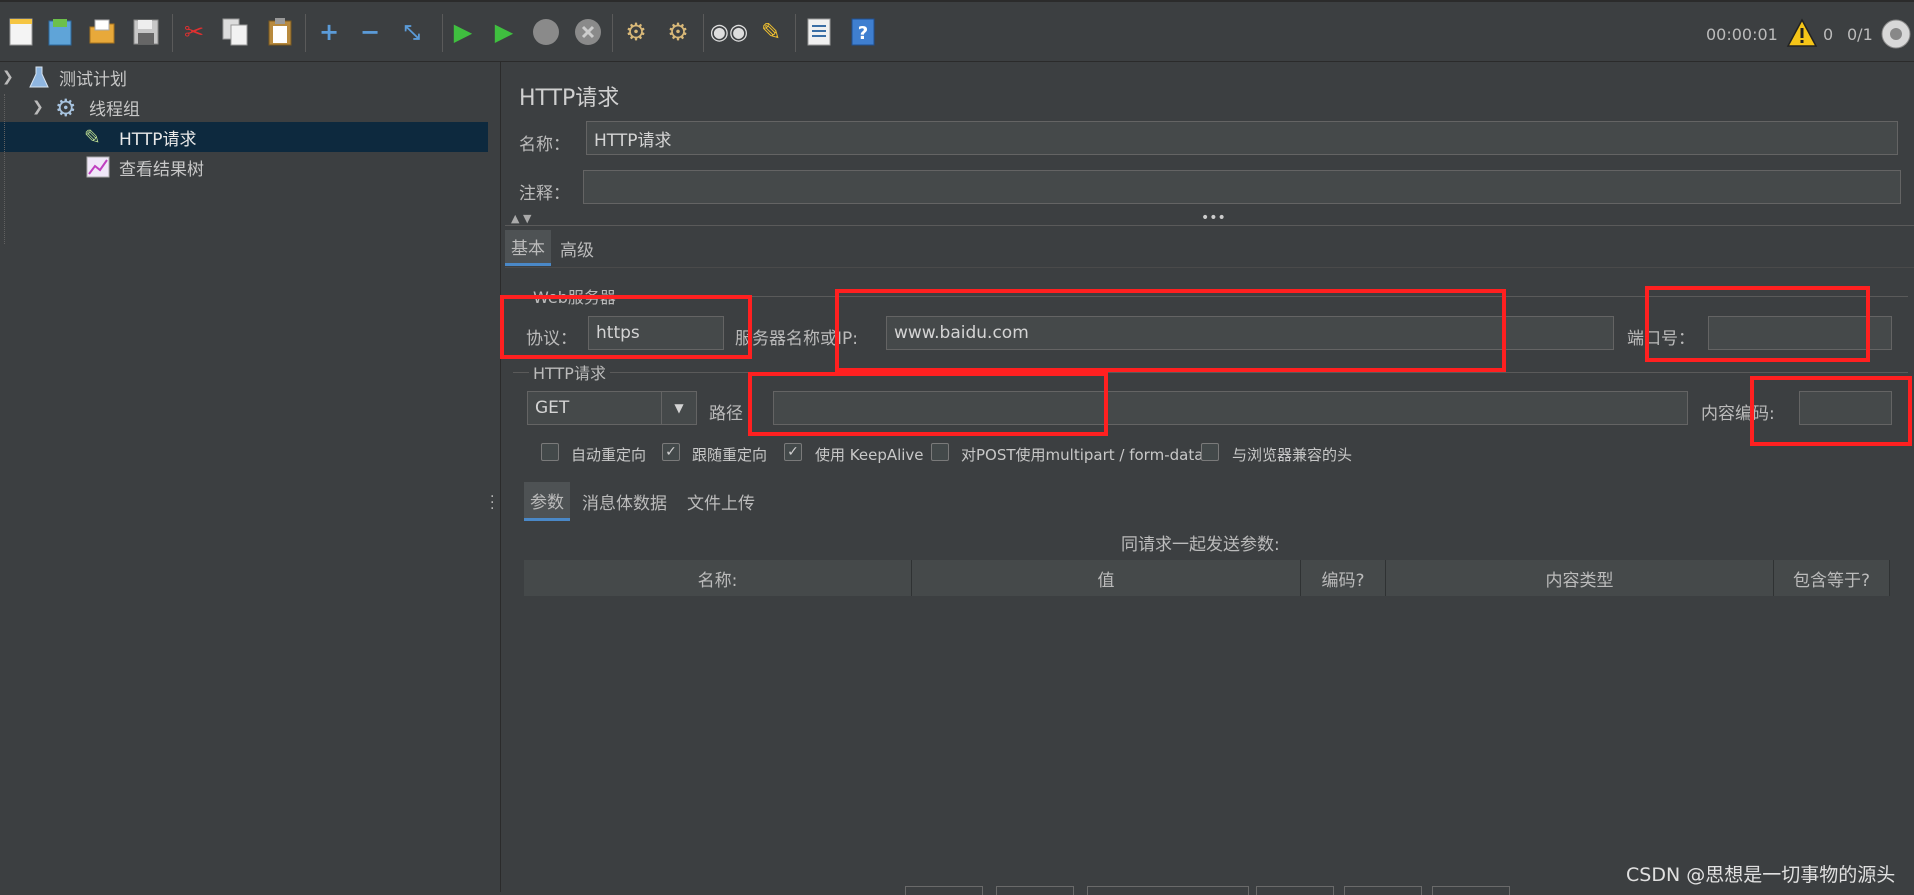 The height and width of the screenshot is (895, 1914). Describe the element at coordinates (21, 32) in the screenshot. I see `new-icon` at that location.